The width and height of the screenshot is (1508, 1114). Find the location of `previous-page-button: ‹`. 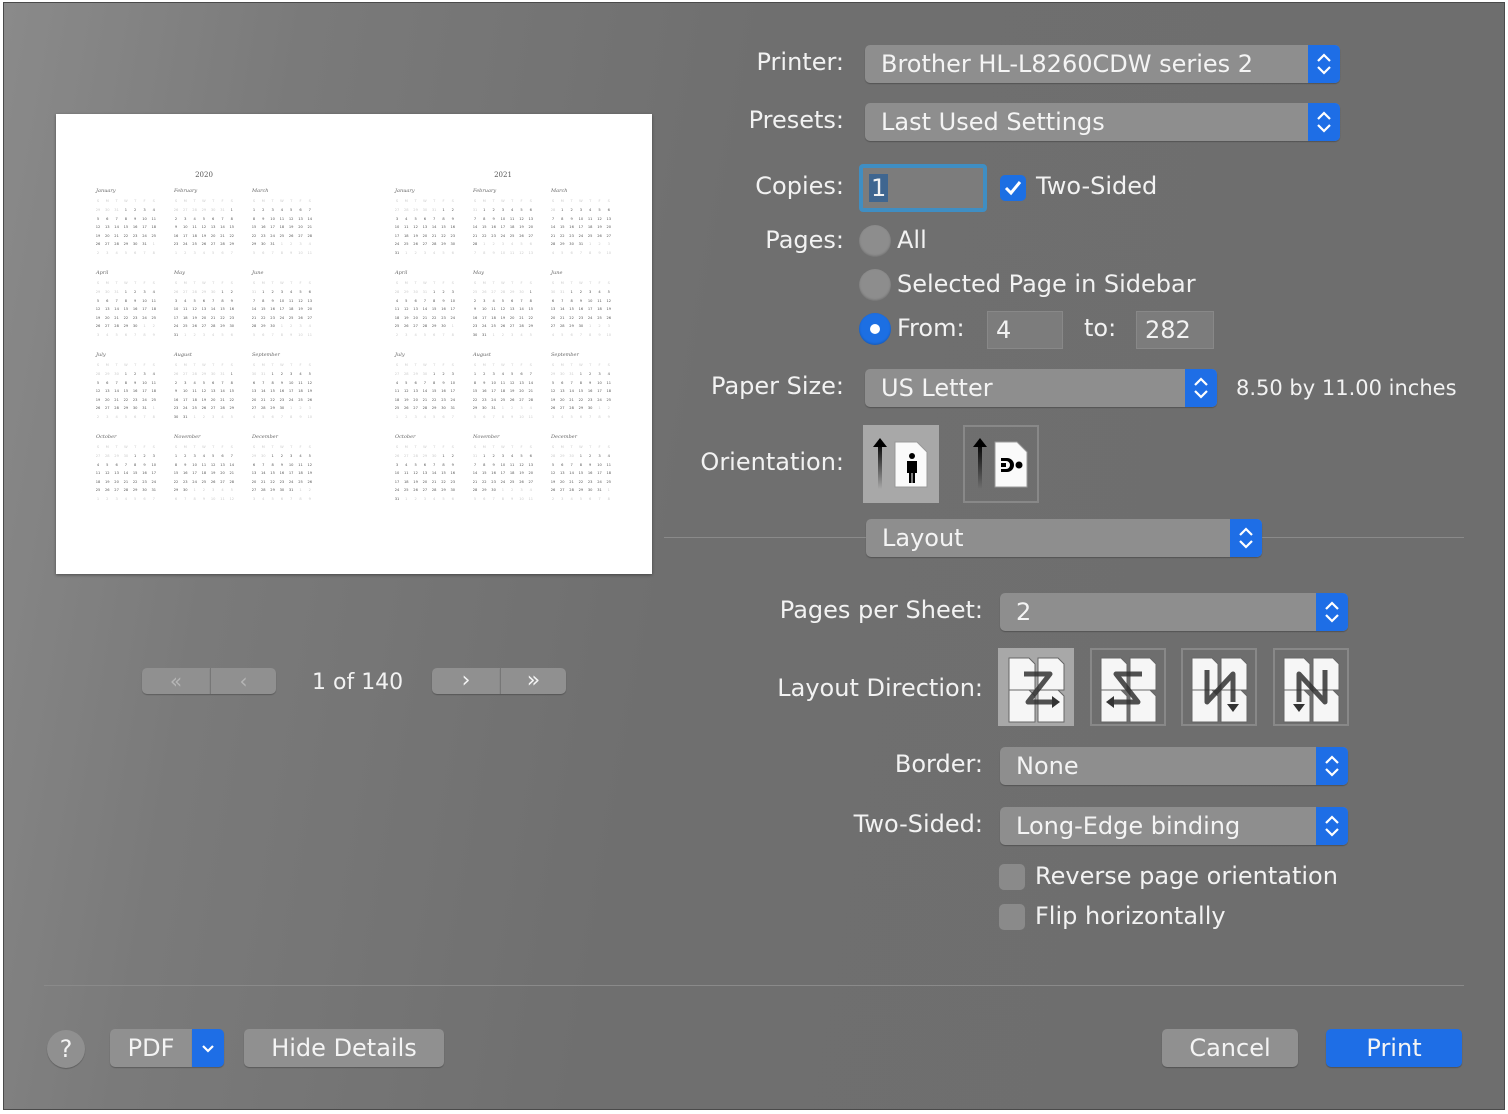

previous-page-button: ‹ is located at coordinates (243, 681).